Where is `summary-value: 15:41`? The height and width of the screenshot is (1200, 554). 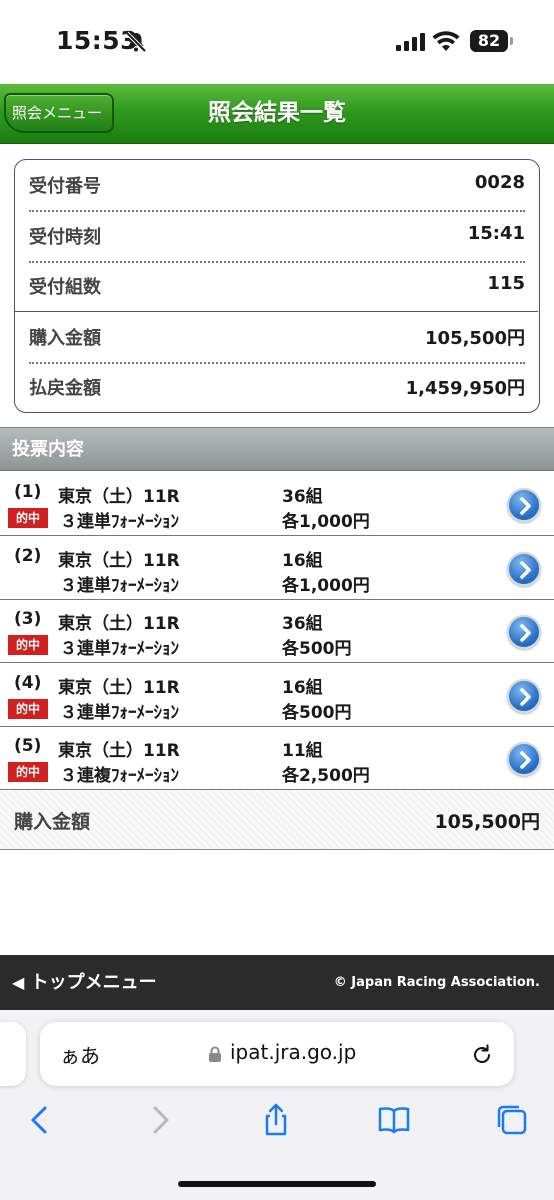
summary-value: 15:41 is located at coordinates (496, 233).